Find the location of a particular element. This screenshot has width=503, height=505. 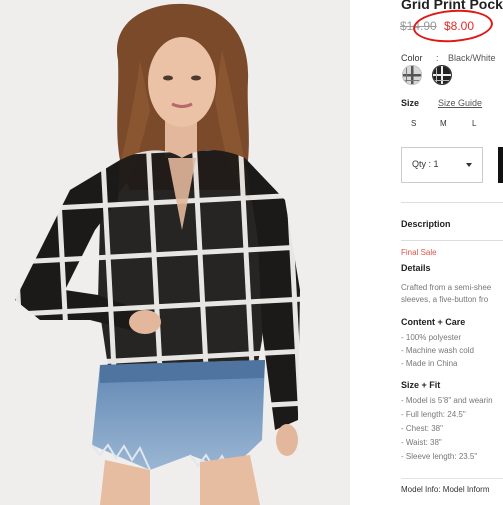

add-to-cart-button is located at coordinates (500, 165).